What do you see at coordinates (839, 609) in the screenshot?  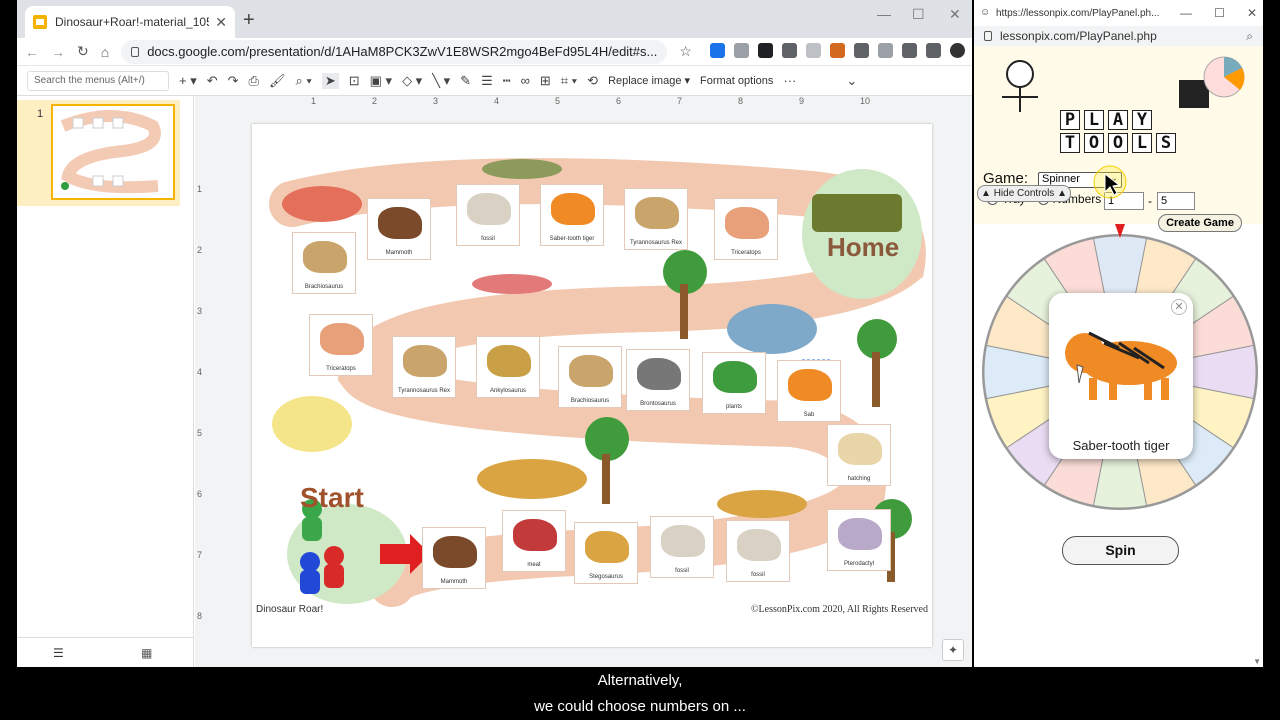 I see `copyright-text: ©LessonPix.com 2020, All Rights Reserved` at bounding box center [839, 609].